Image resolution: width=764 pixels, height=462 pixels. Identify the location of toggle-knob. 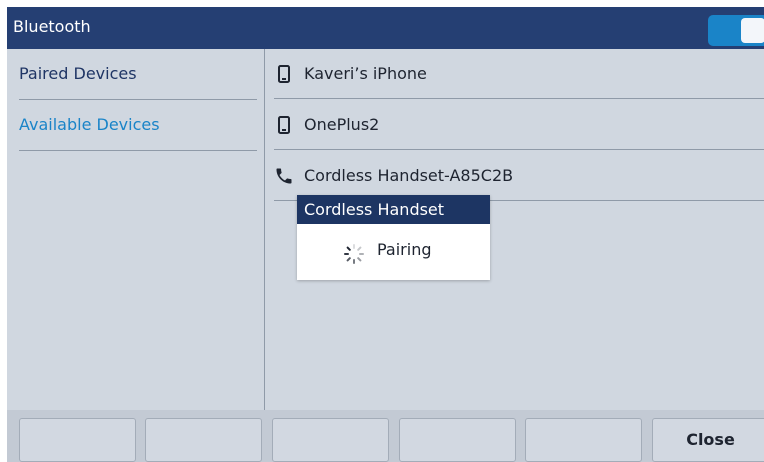
(752, 30).